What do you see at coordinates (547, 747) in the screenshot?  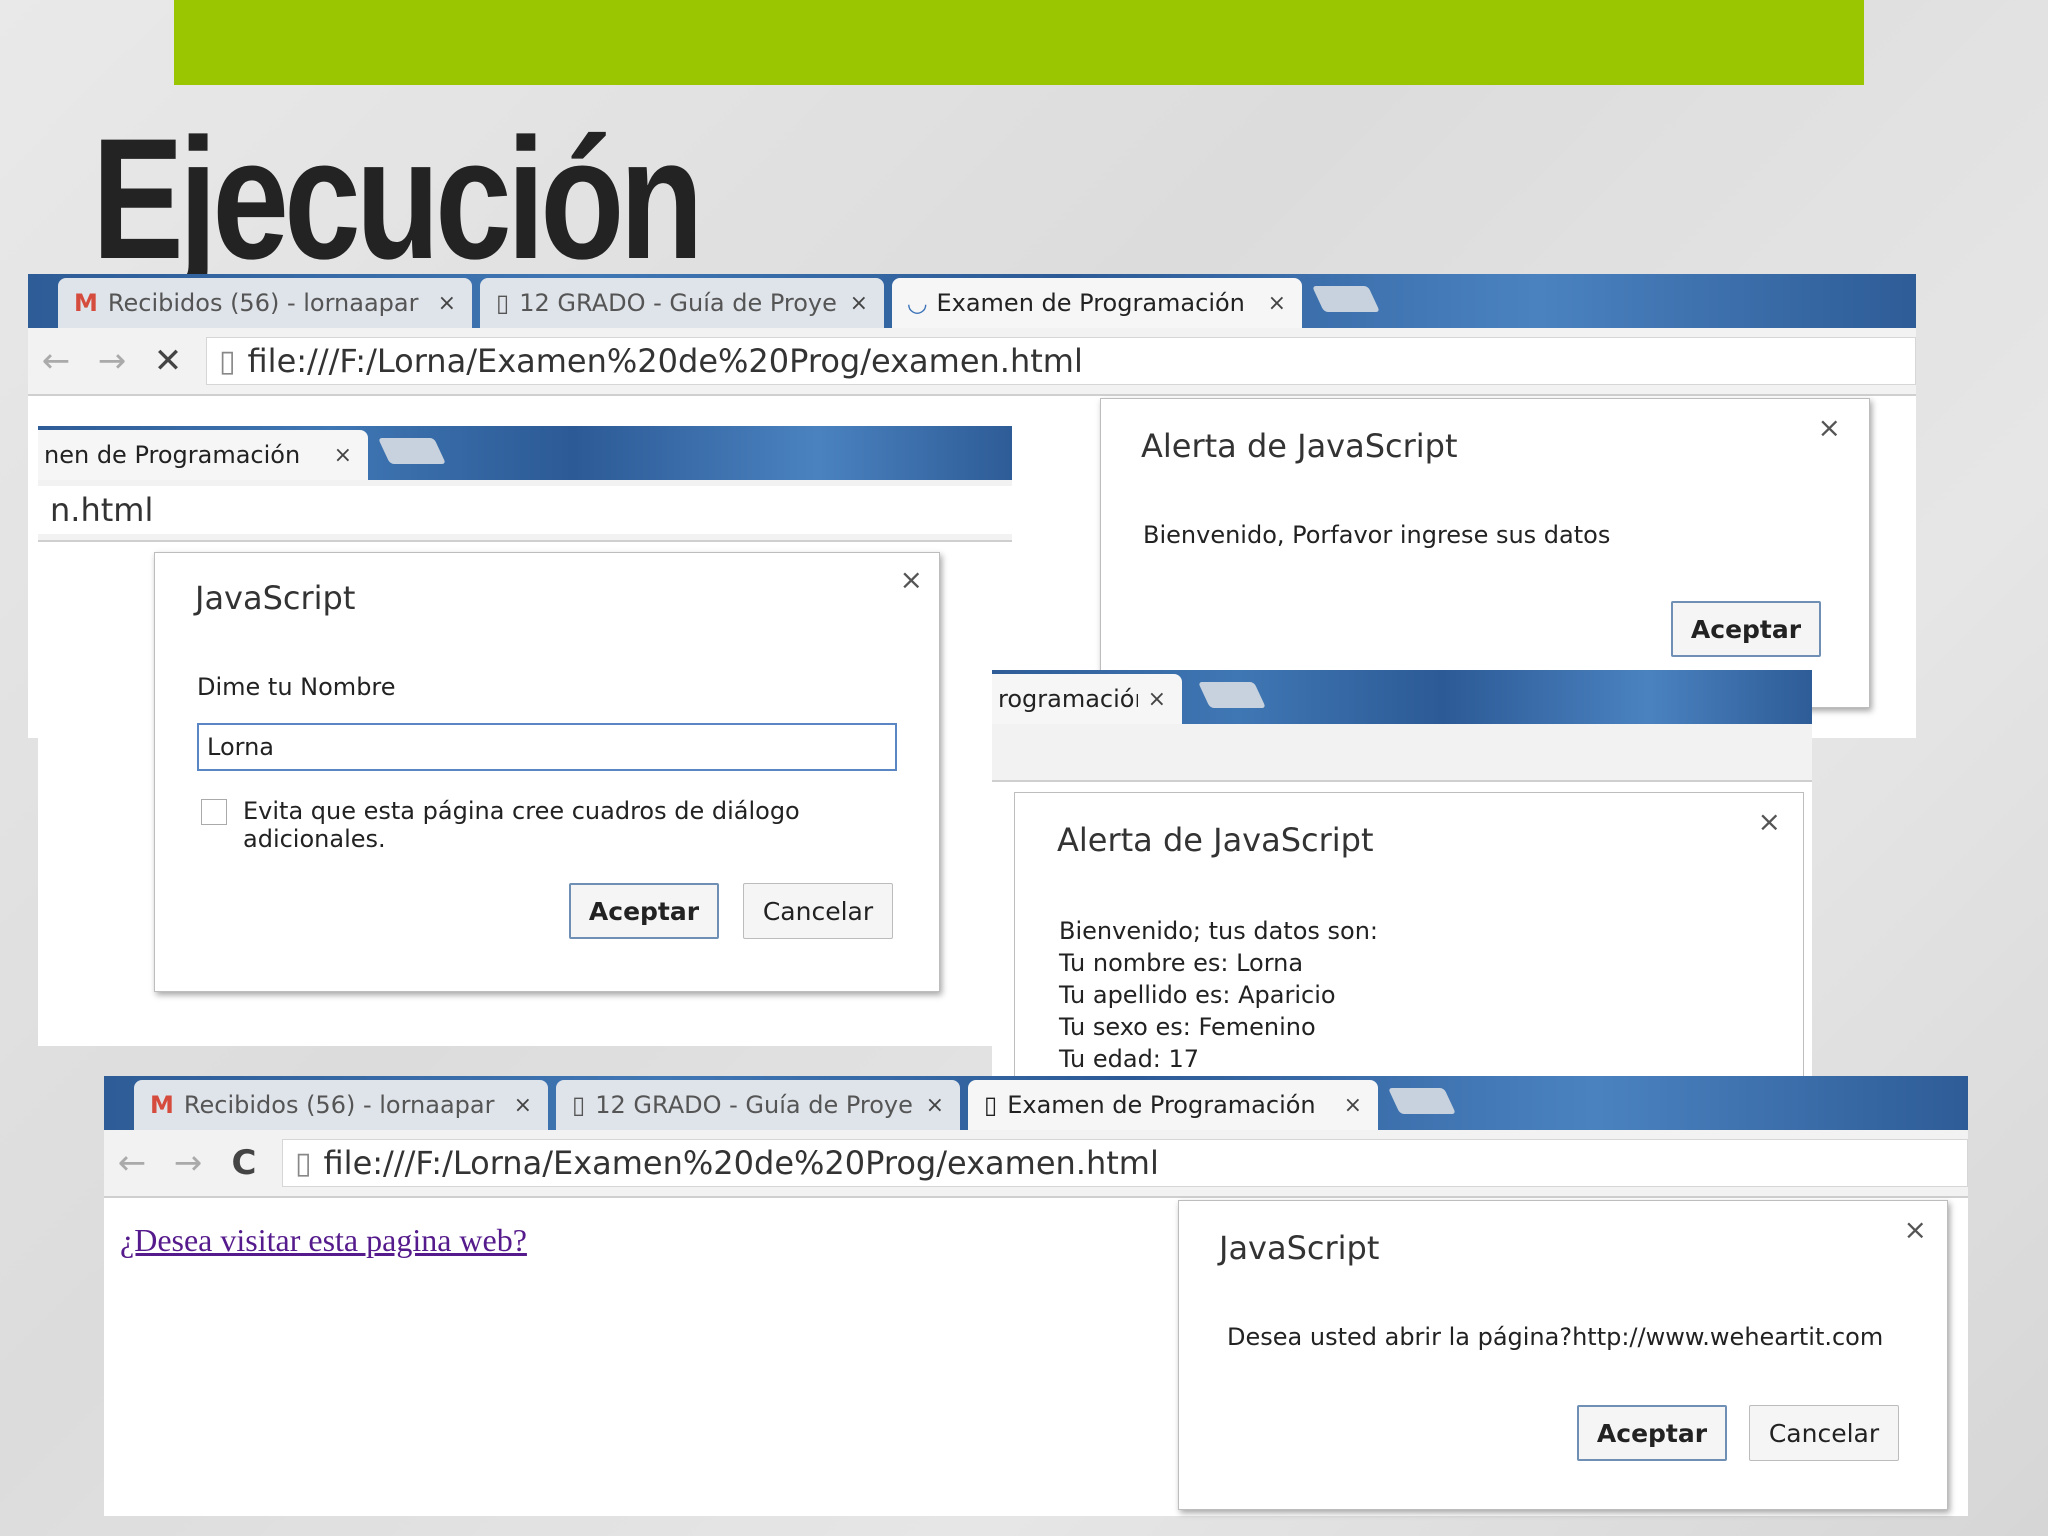 I see `name-input` at bounding box center [547, 747].